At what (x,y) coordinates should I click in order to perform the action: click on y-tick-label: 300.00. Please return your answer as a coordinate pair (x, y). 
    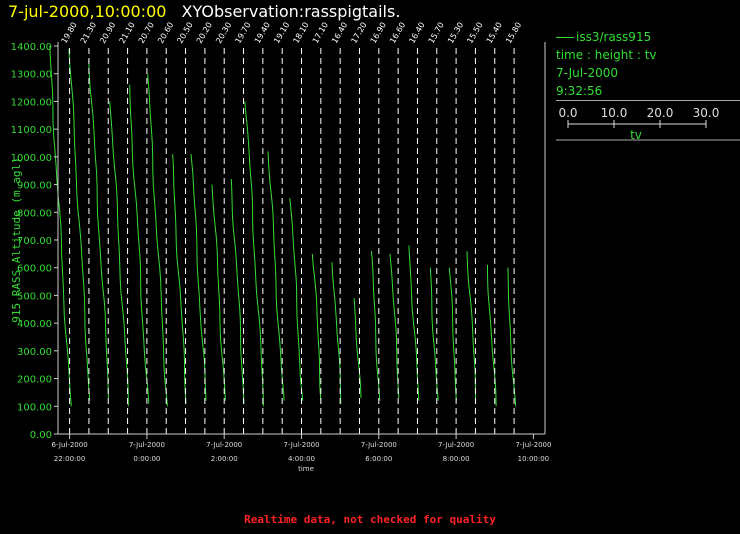
    Looking at the image, I should click on (34, 352).